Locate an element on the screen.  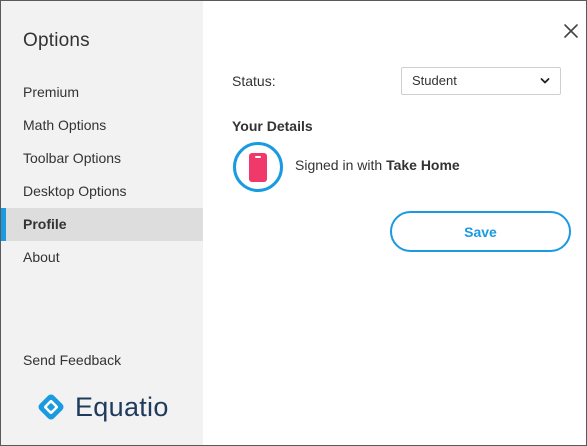
phone-icon is located at coordinates (258, 167).